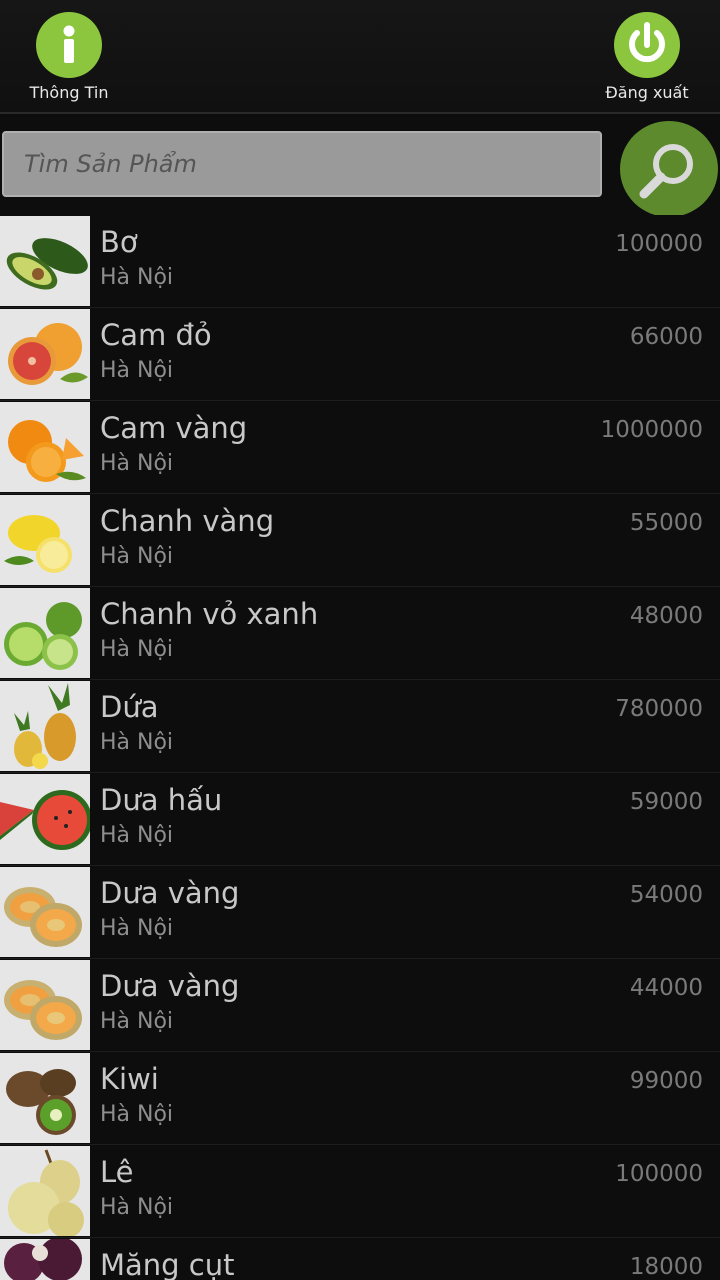 The height and width of the screenshot is (1280, 720). What do you see at coordinates (129, 1079) in the screenshot?
I see `product-name: Kiwi` at bounding box center [129, 1079].